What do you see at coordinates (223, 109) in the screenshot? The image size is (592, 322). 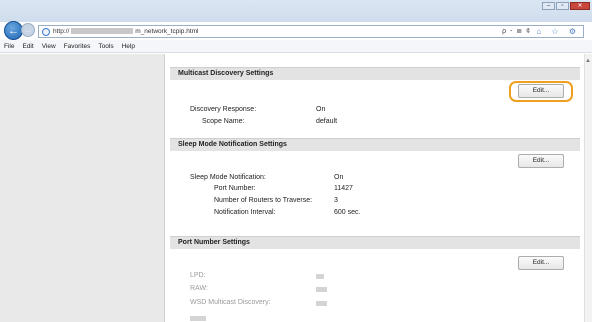 I see `discovery-response-label: Discovery Response:` at bounding box center [223, 109].